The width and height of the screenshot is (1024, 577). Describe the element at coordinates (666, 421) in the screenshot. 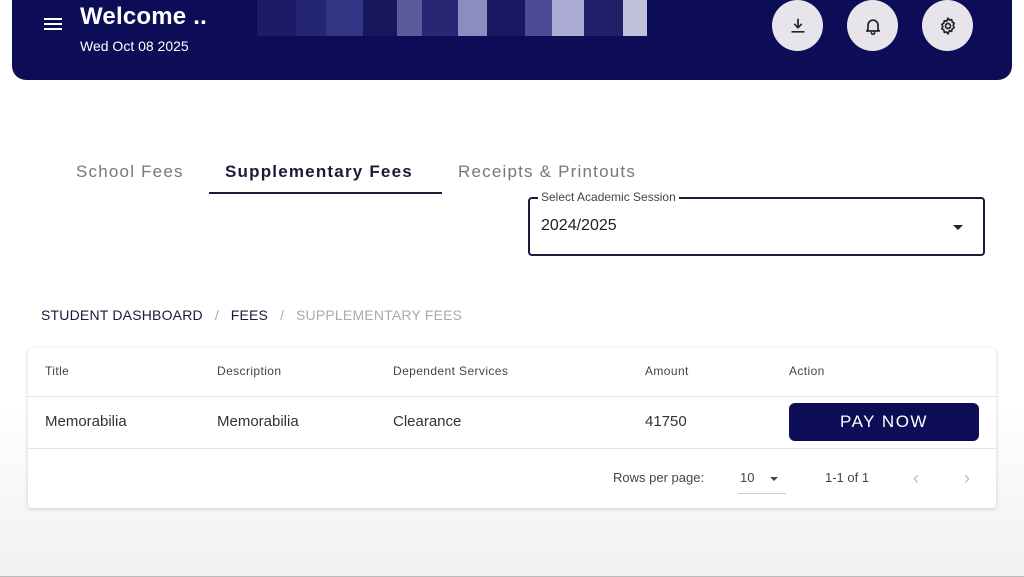

I see `cell-amount: 41750` at that location.